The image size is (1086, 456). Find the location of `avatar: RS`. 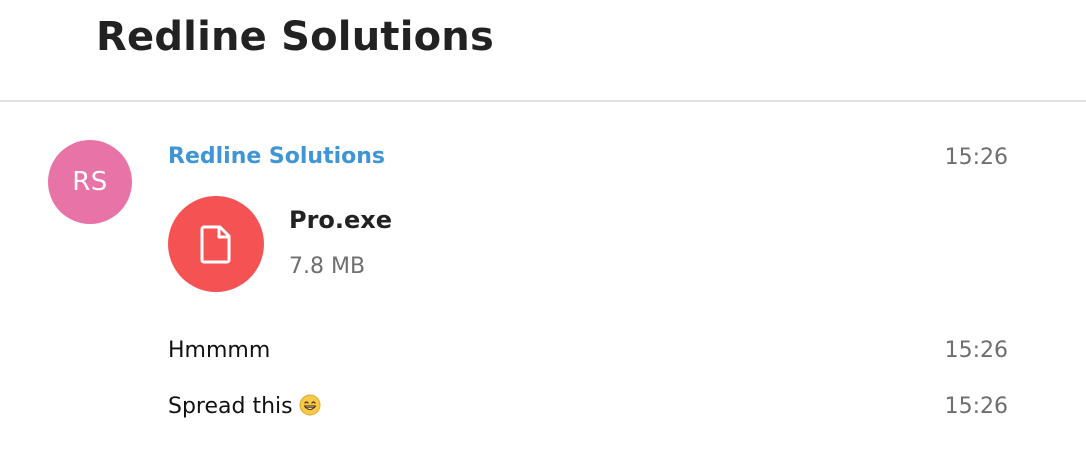

avatar: RS is located at coordinates (90, 182).